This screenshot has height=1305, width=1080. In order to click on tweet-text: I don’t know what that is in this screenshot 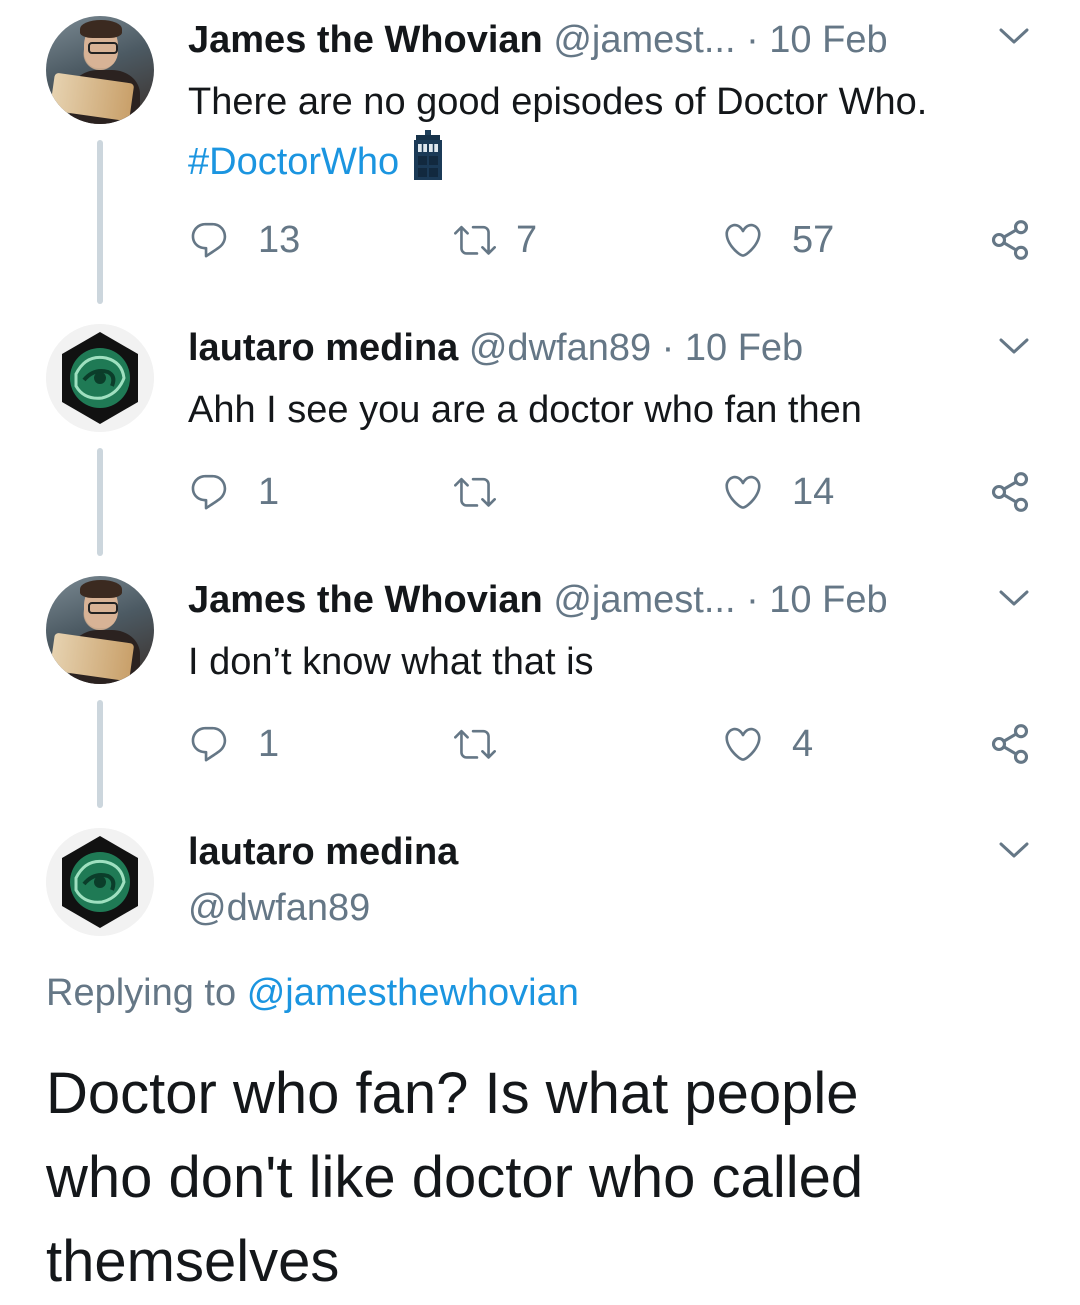, I will do `click(391, 662)`.